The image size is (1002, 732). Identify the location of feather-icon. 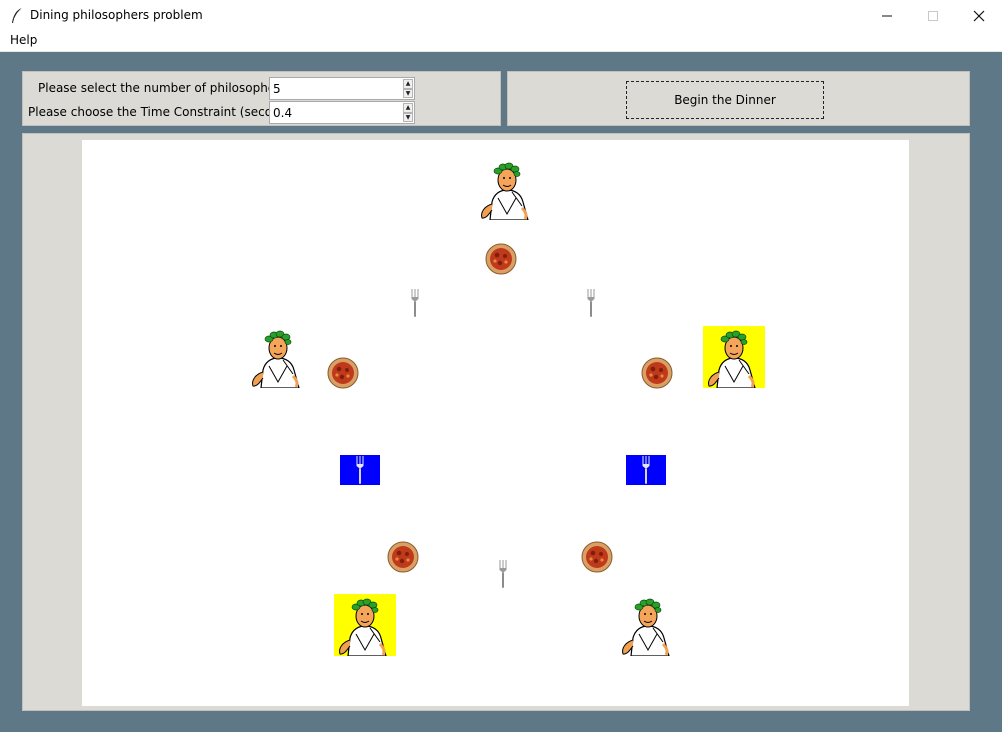
(17, 15).